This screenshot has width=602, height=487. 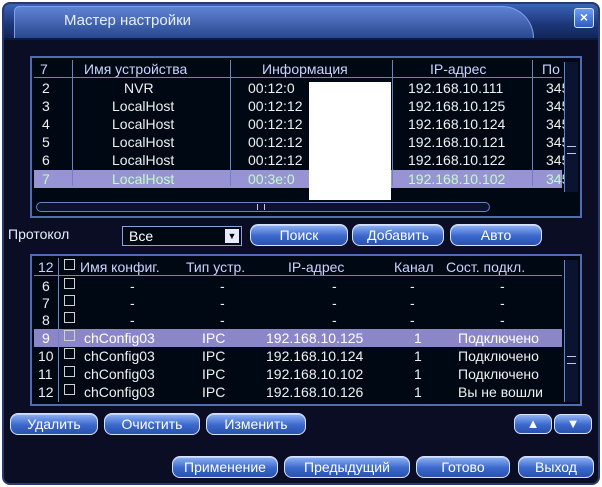 I want to click on config-row: 8 - - - - -, so click(x=298, y=320).